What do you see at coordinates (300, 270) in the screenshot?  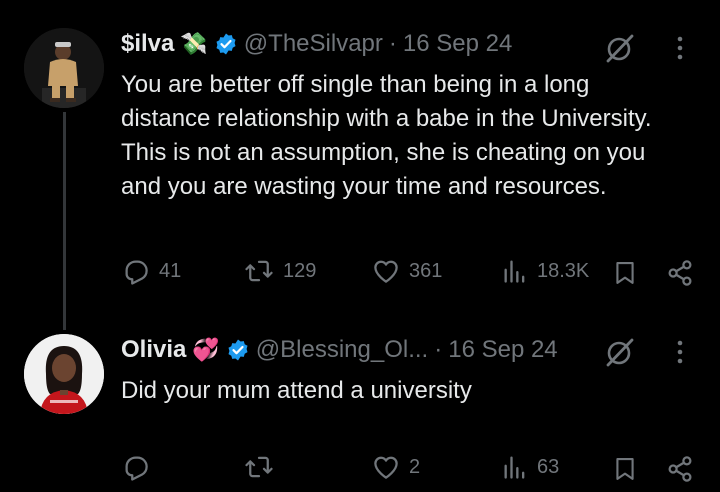 I see `repost-count: 129` at bounding box center [300, 270].